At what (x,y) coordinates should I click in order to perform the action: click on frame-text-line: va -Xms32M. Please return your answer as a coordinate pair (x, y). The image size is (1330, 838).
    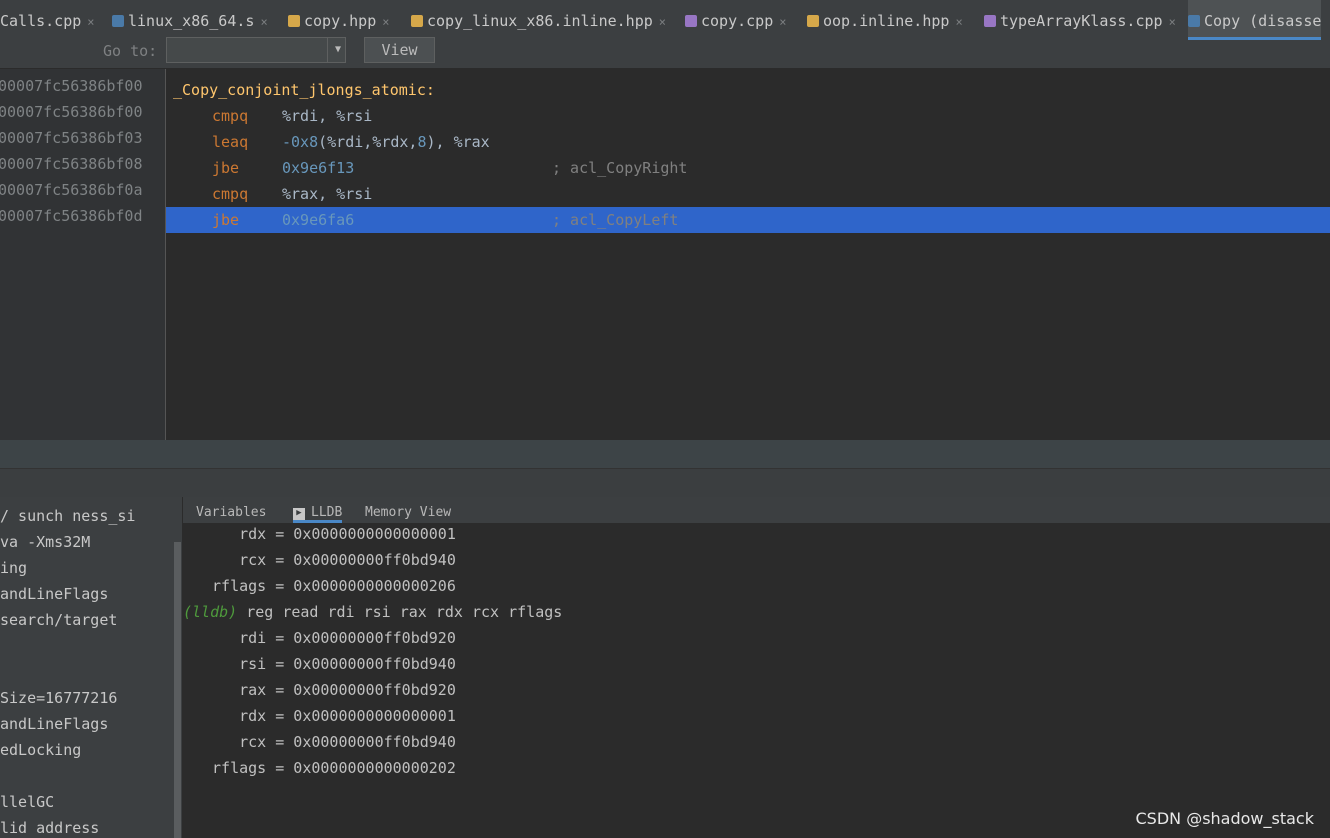
    Looking at the image, I should click on (45, 542).